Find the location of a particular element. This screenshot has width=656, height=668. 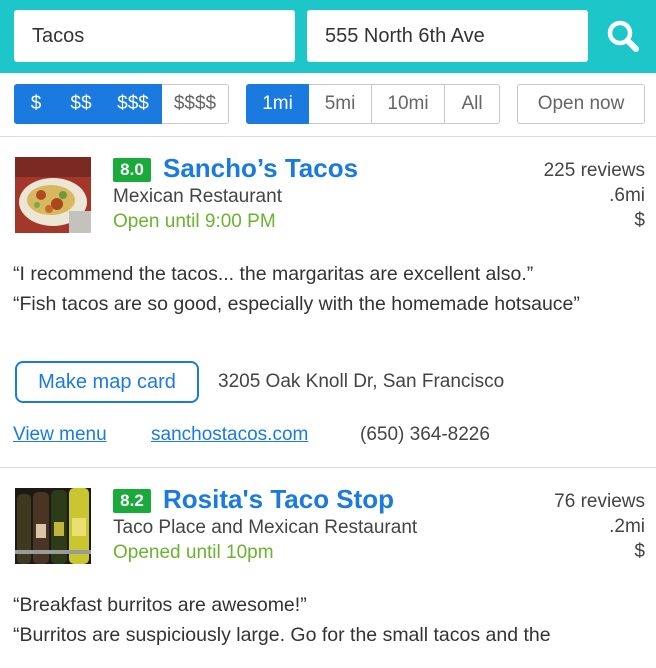

filter-bar: $ $$ $$$ $$$$ 1mi 5mi 10mi All Open now is located at coordinates (328, 105).